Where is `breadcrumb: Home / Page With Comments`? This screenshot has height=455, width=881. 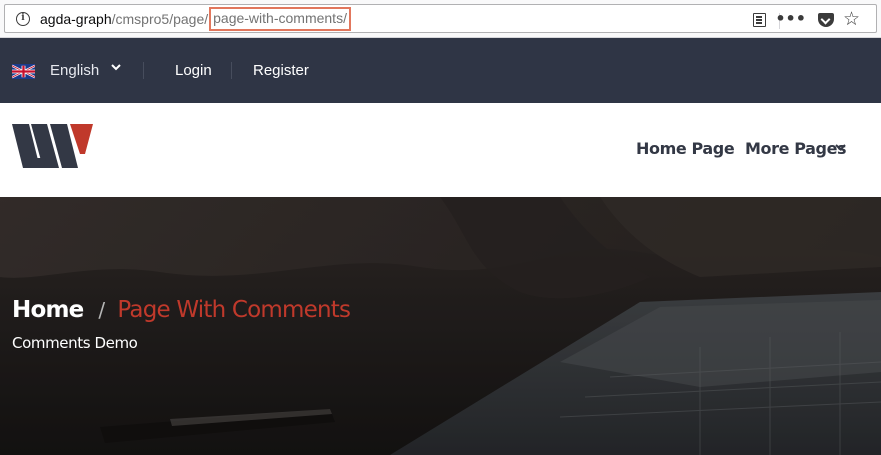
breadcrumb: Home / Page With Comments is located at coordinates (181, 310).